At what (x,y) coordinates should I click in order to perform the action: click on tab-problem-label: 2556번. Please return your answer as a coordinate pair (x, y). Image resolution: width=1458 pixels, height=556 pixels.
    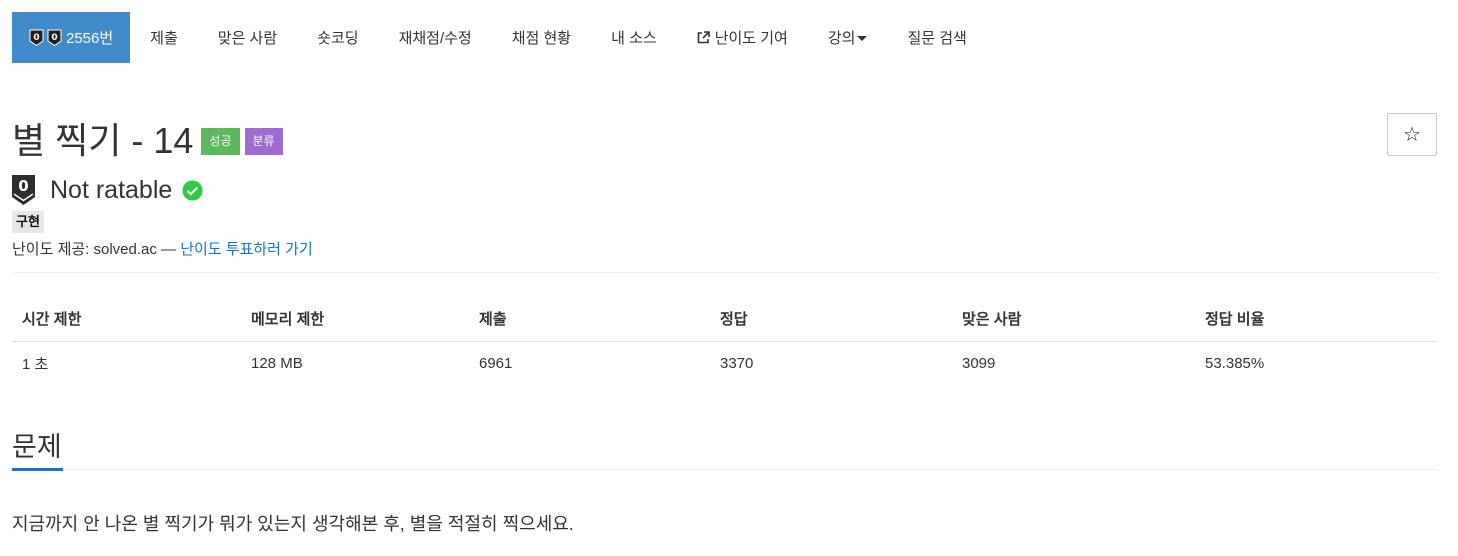
    Looking at the image, I should click on (90, 38).